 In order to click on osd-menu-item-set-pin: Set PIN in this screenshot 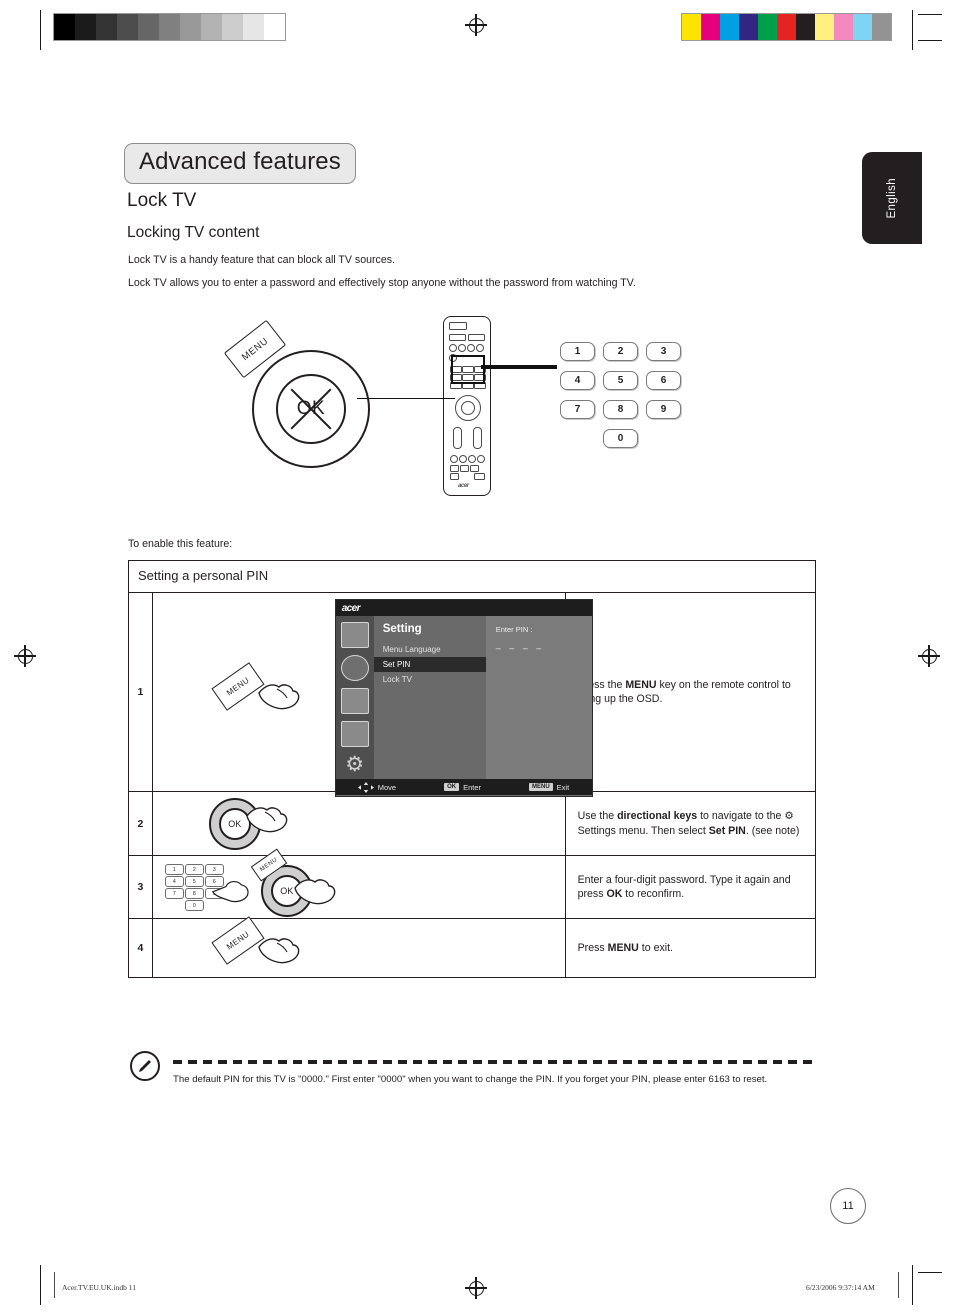, I will do `click(429, 664)`.